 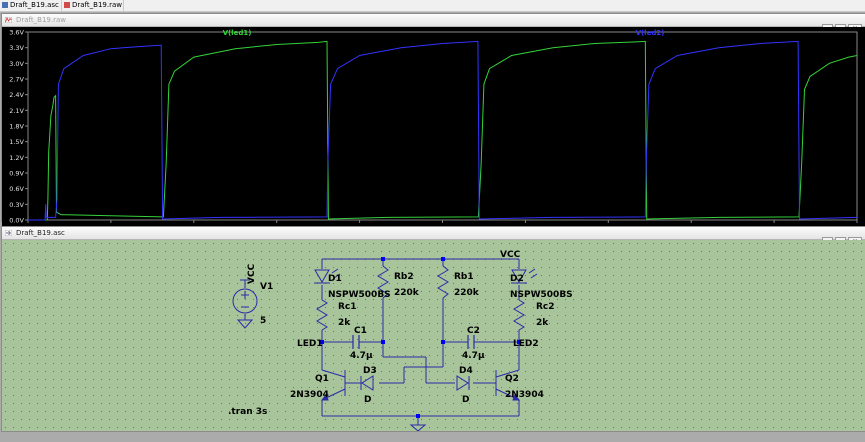 I want to click on rc1-value: 2k, so click(x=344, y=323).